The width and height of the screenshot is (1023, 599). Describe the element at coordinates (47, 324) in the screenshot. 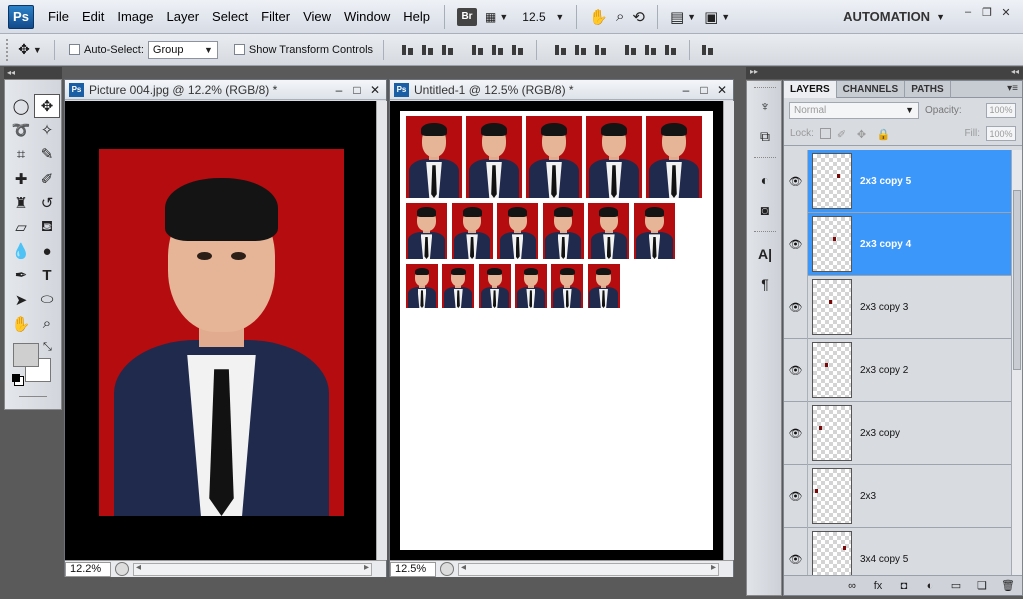

I see `zoom-tool-icon: ⌕` at that location.